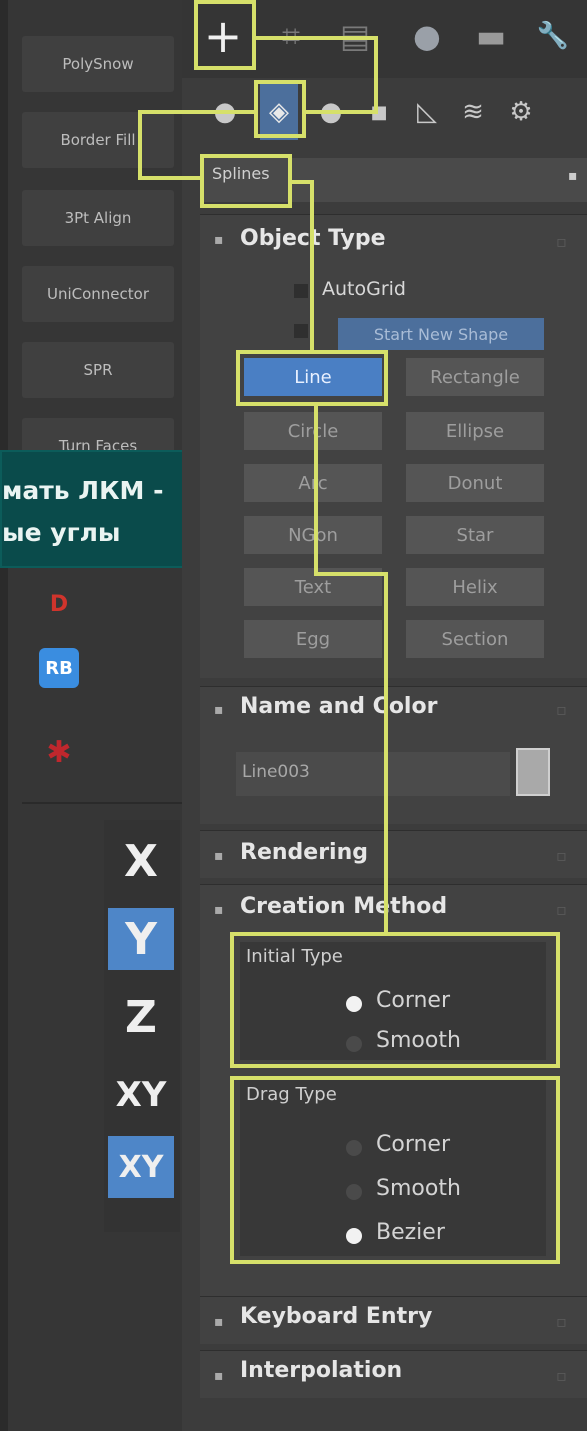 This screenshot has height=1431, width=587. Describe the element at coordinates (475, 535) in the screenshot. I see `star-button: Star` at that location.